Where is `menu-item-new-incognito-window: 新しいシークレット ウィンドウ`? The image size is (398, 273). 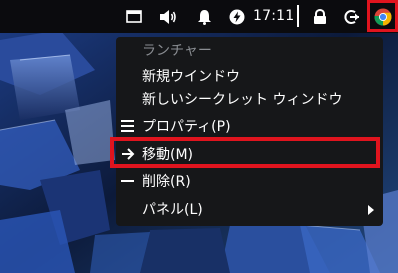
menu-item-new-incognito-window: 新しいシークレット ウィンドウ is located at coordinates (249, 99).